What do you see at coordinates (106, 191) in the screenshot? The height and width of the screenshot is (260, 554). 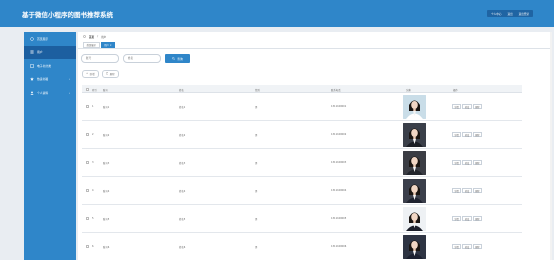 I see `cell-account: 账号4` at bounding box center [106, 191].